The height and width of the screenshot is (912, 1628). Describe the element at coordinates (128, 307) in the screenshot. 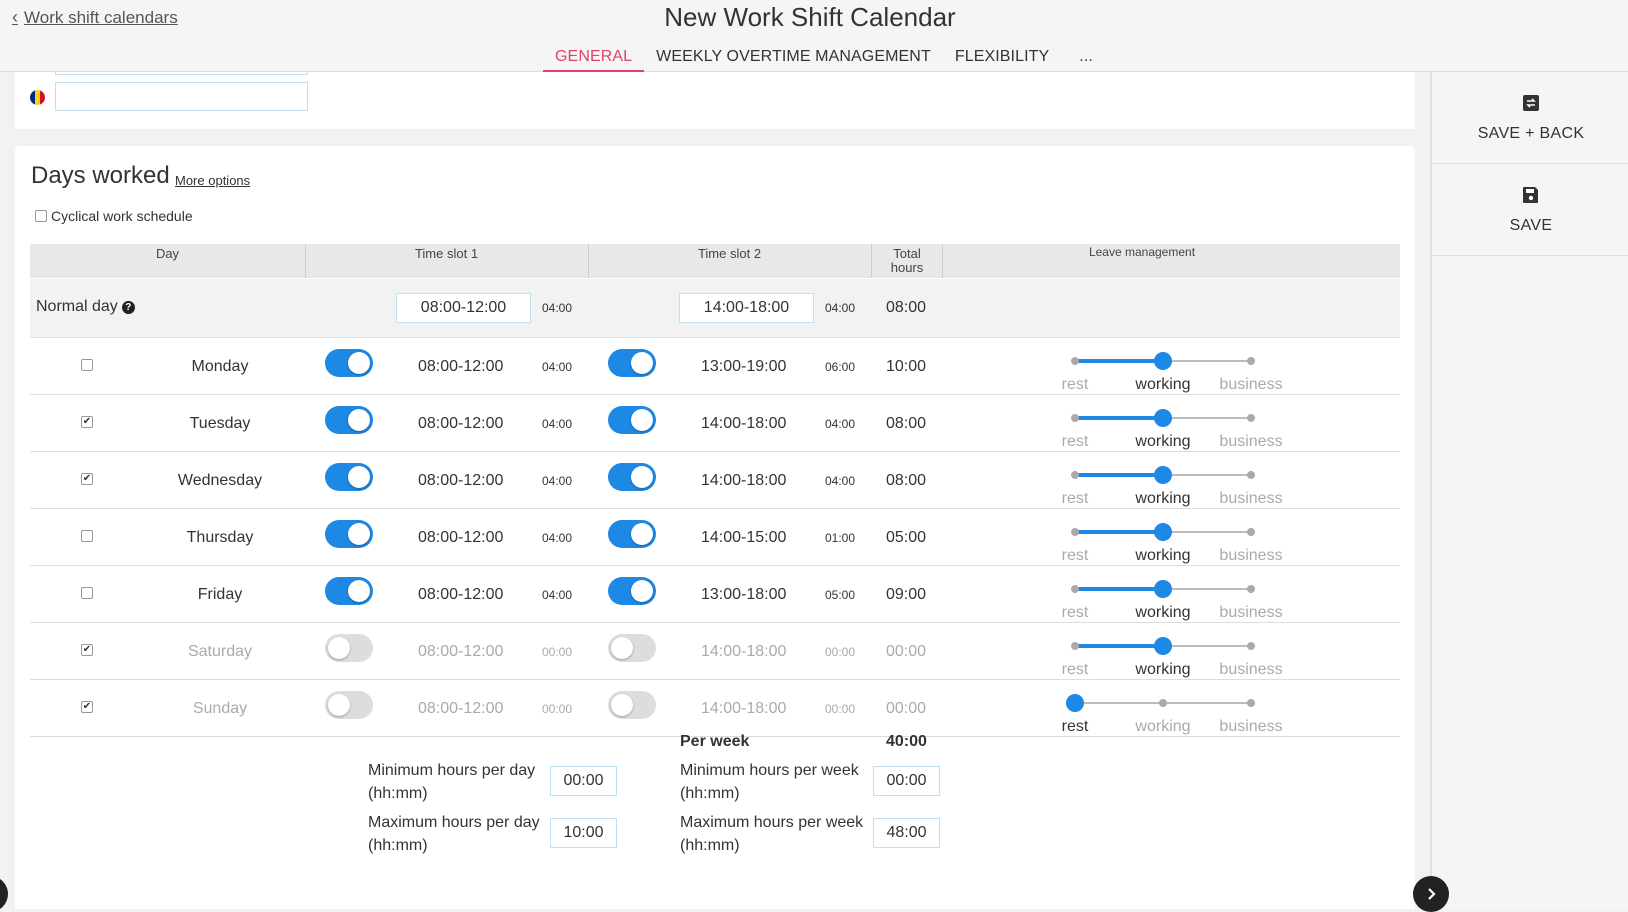

I see `help-icon: ?` at that location.